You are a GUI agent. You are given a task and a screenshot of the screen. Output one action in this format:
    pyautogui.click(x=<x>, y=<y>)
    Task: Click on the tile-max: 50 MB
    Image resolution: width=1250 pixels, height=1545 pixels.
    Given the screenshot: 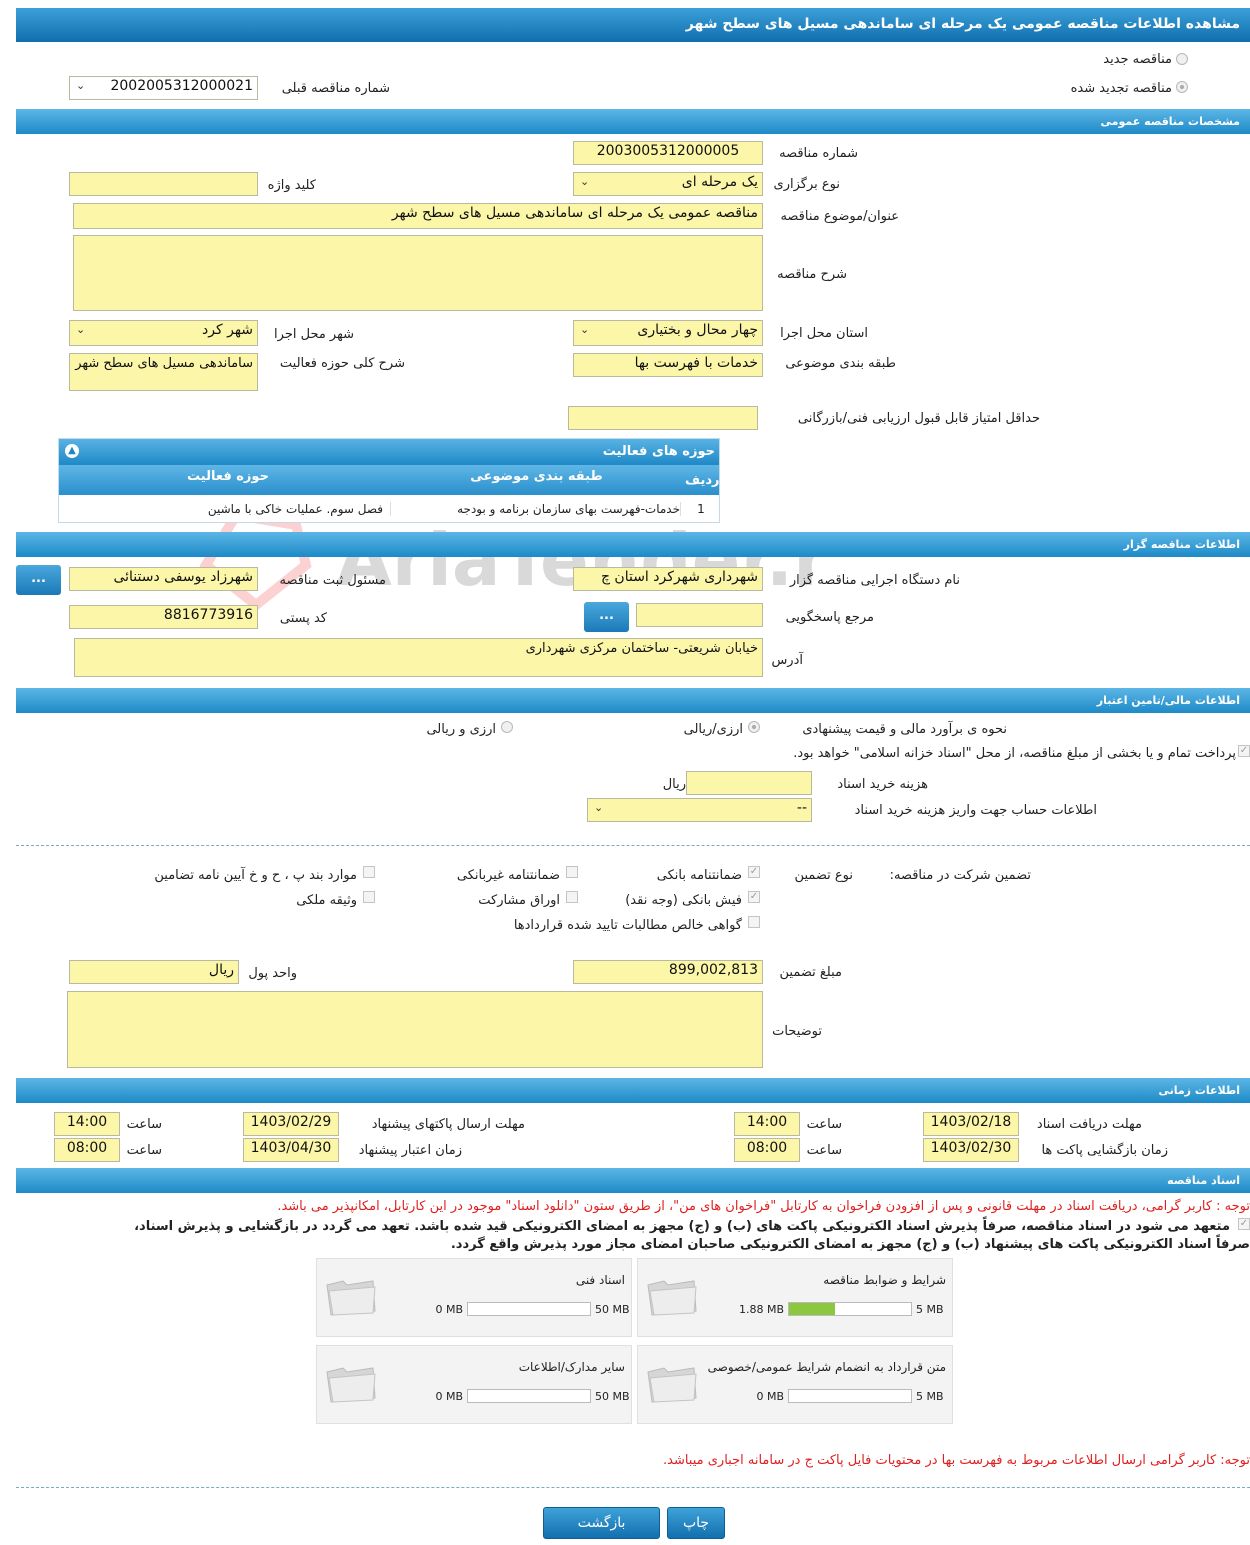 What is the action you would take?
    pyautogui.click(x=612, y=1309)
    